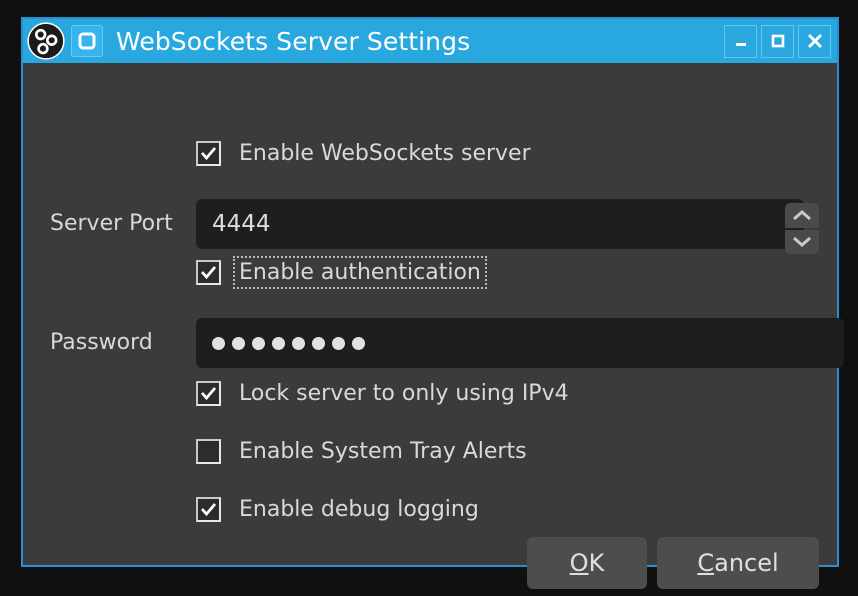 The image size is (858, 596). I want to click on ok-button-mnemonic: O, so click(579, 563).